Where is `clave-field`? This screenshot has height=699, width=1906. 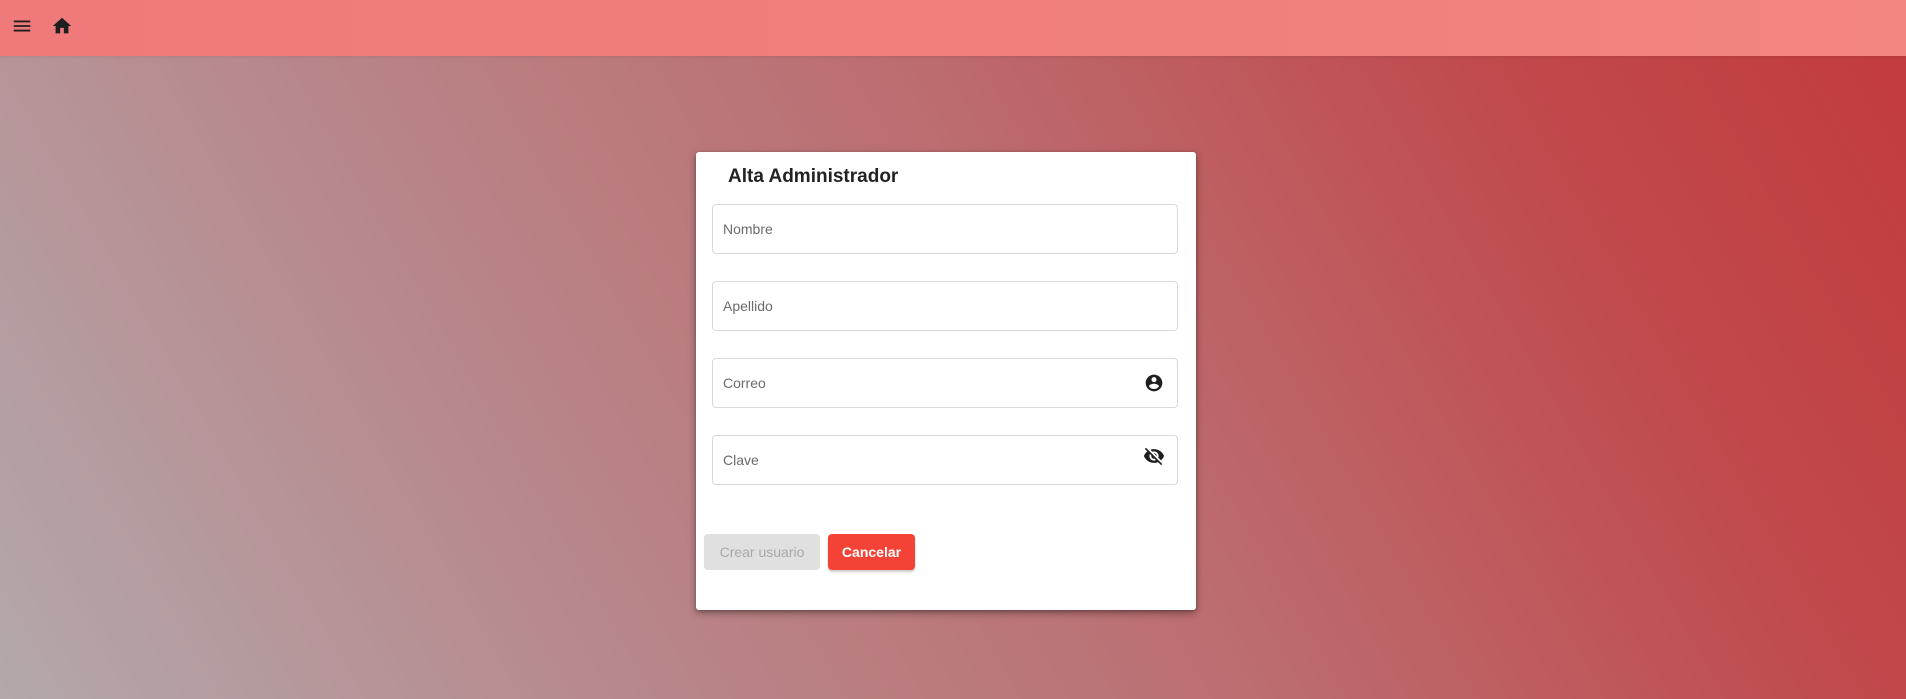
clave-field is located at coordinates (945, 460).